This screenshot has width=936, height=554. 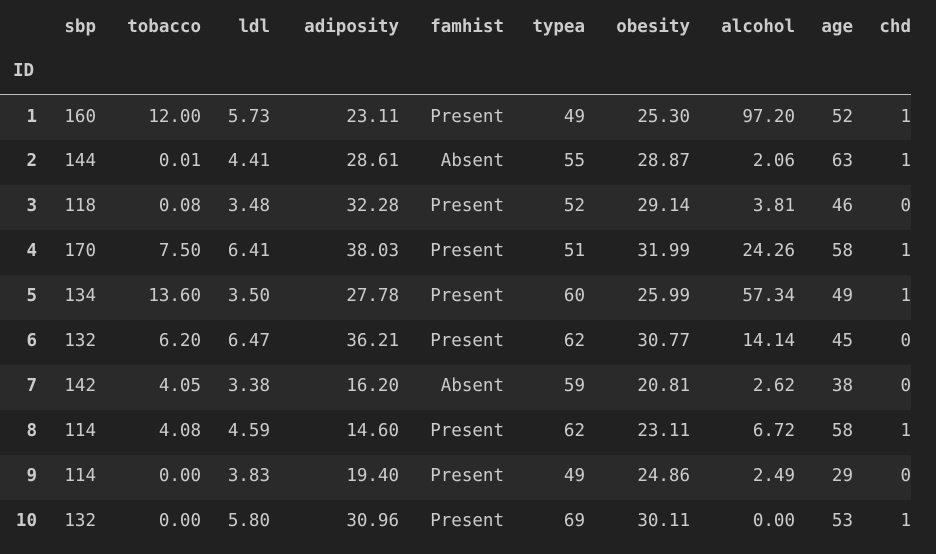 I want to click on column-header-chd: chd, so click(x=895, y=26).